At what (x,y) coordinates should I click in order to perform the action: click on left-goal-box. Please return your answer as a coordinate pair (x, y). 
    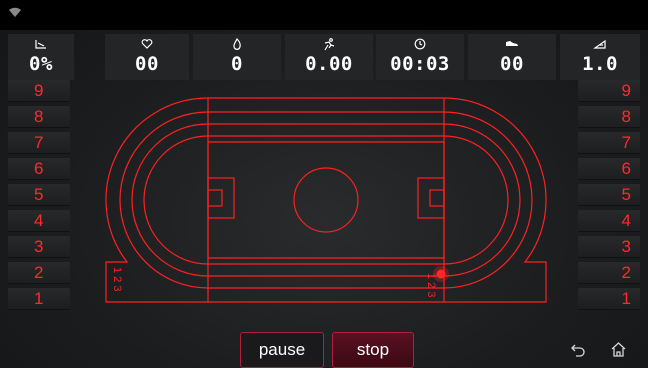
    Looking at the image, I should click on (221, 198).